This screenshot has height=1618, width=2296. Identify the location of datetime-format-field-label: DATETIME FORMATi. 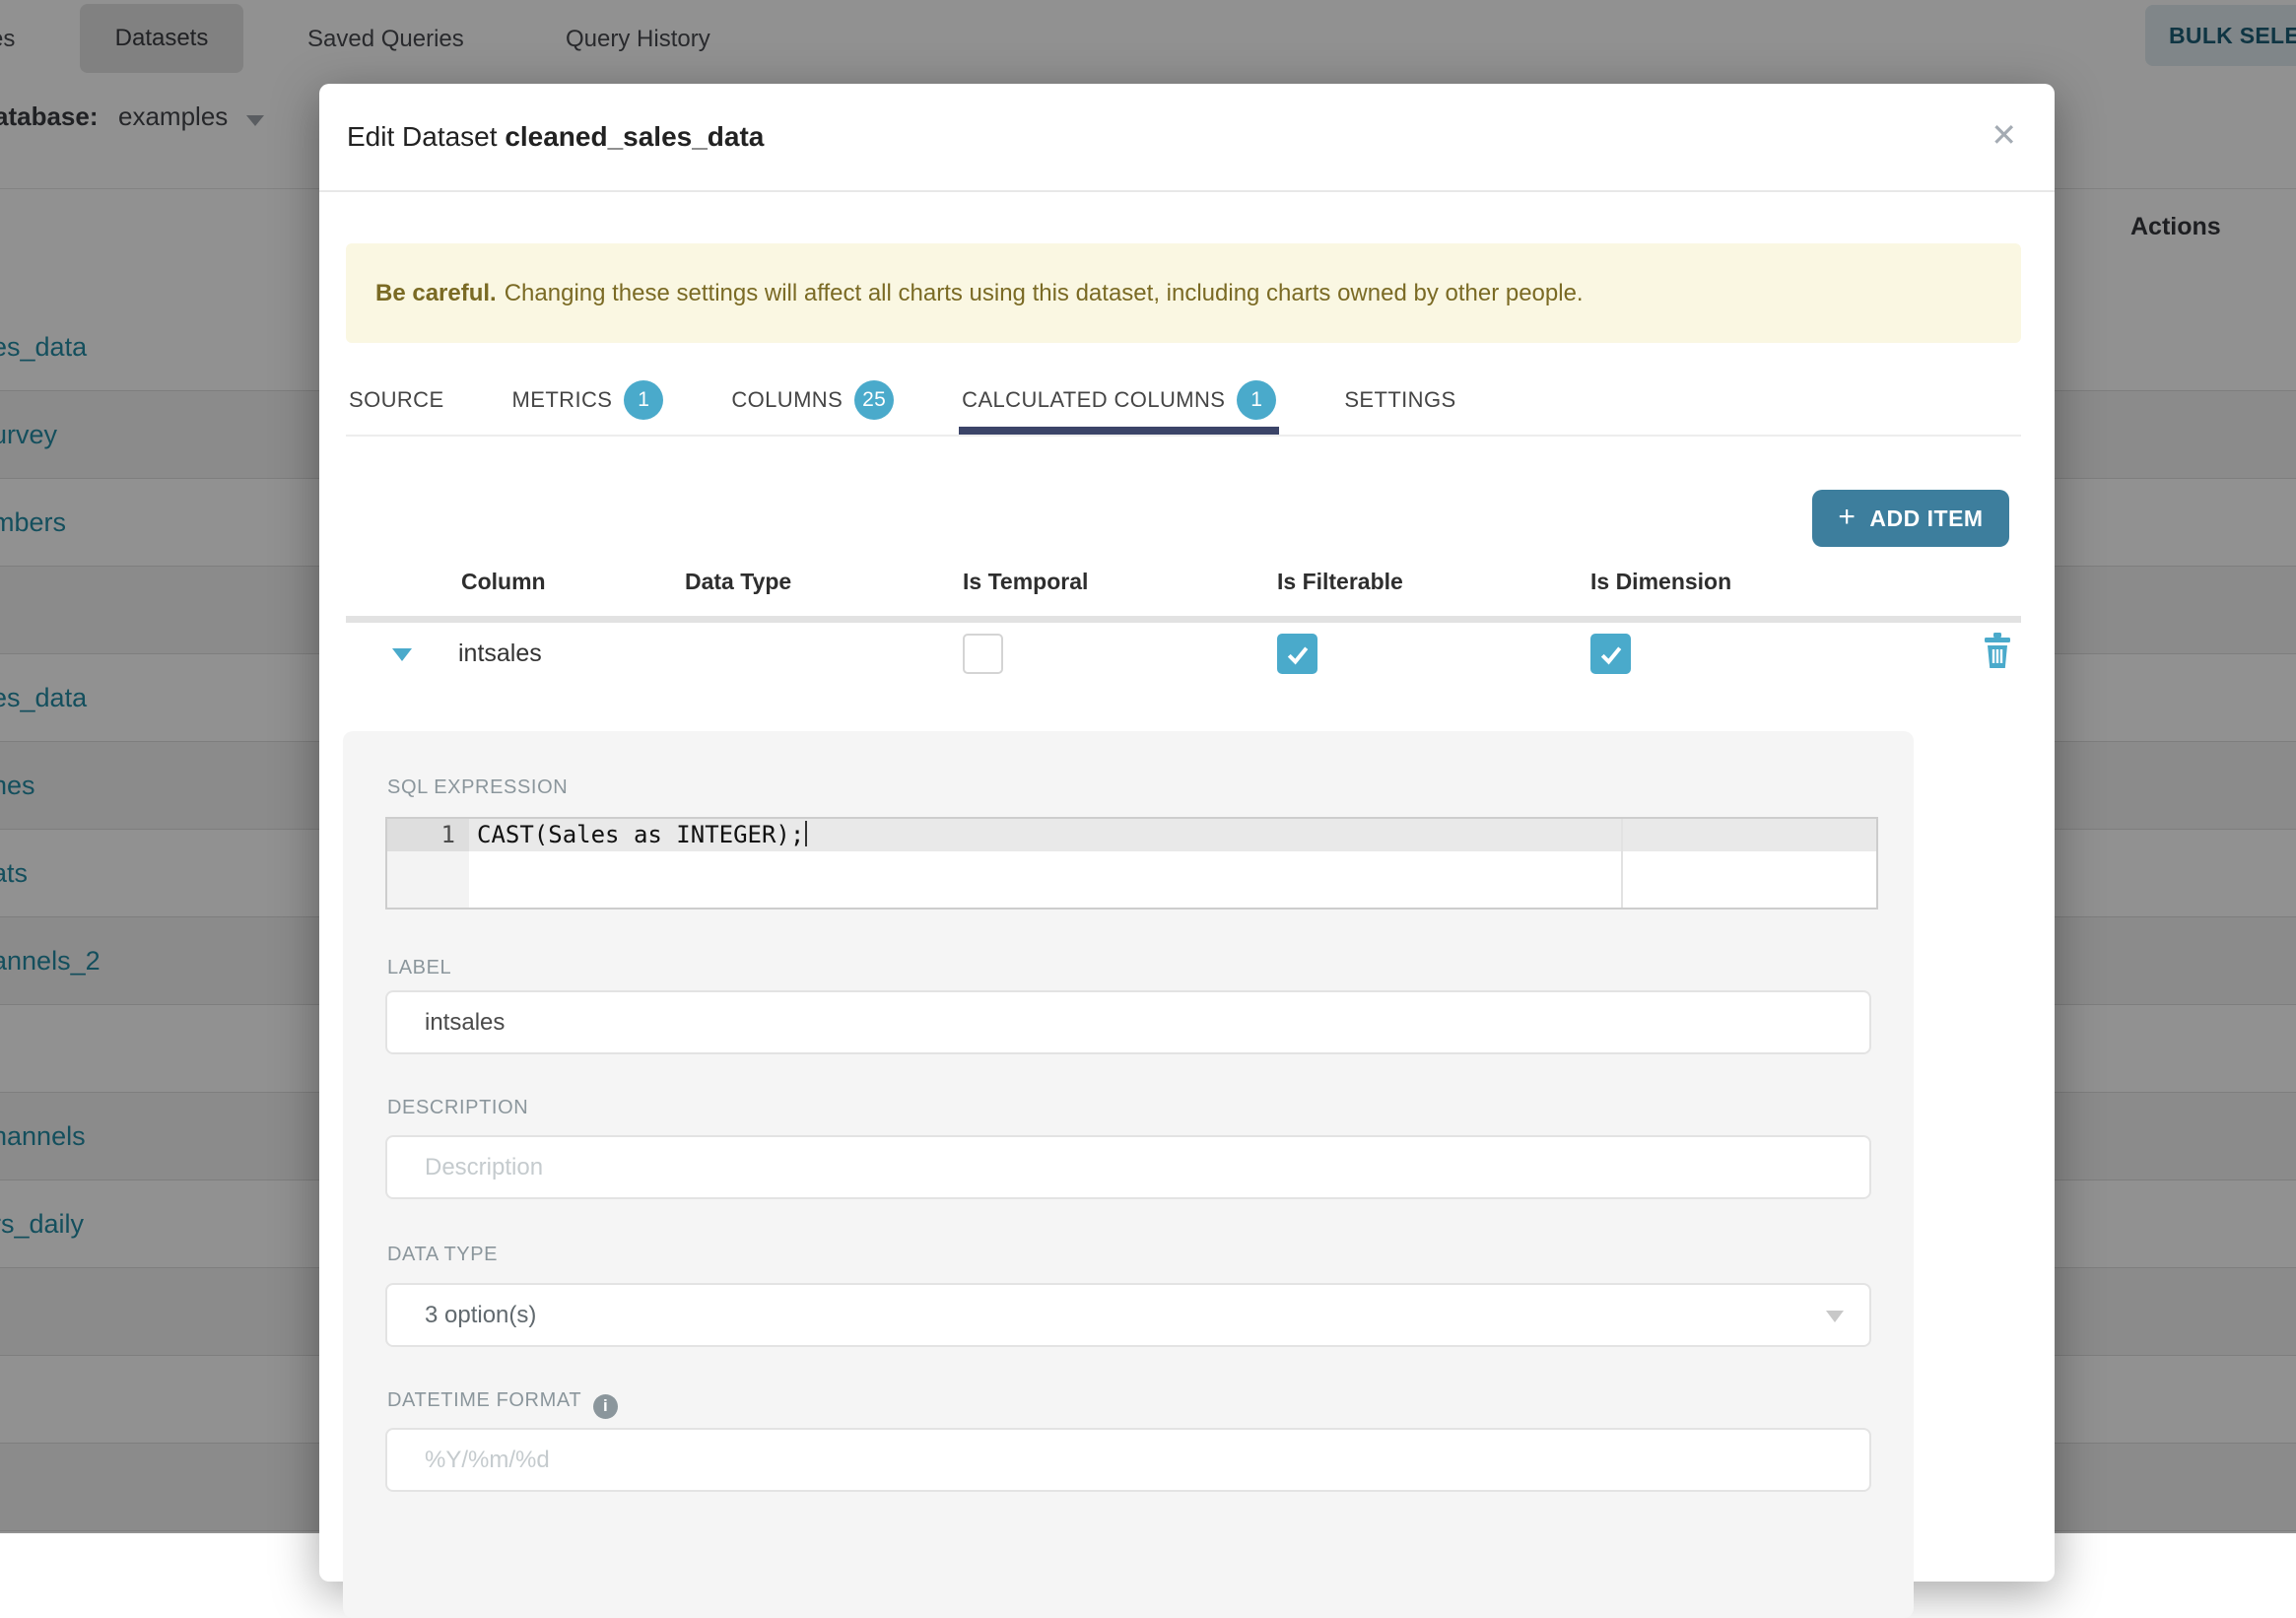
(502, 1404).